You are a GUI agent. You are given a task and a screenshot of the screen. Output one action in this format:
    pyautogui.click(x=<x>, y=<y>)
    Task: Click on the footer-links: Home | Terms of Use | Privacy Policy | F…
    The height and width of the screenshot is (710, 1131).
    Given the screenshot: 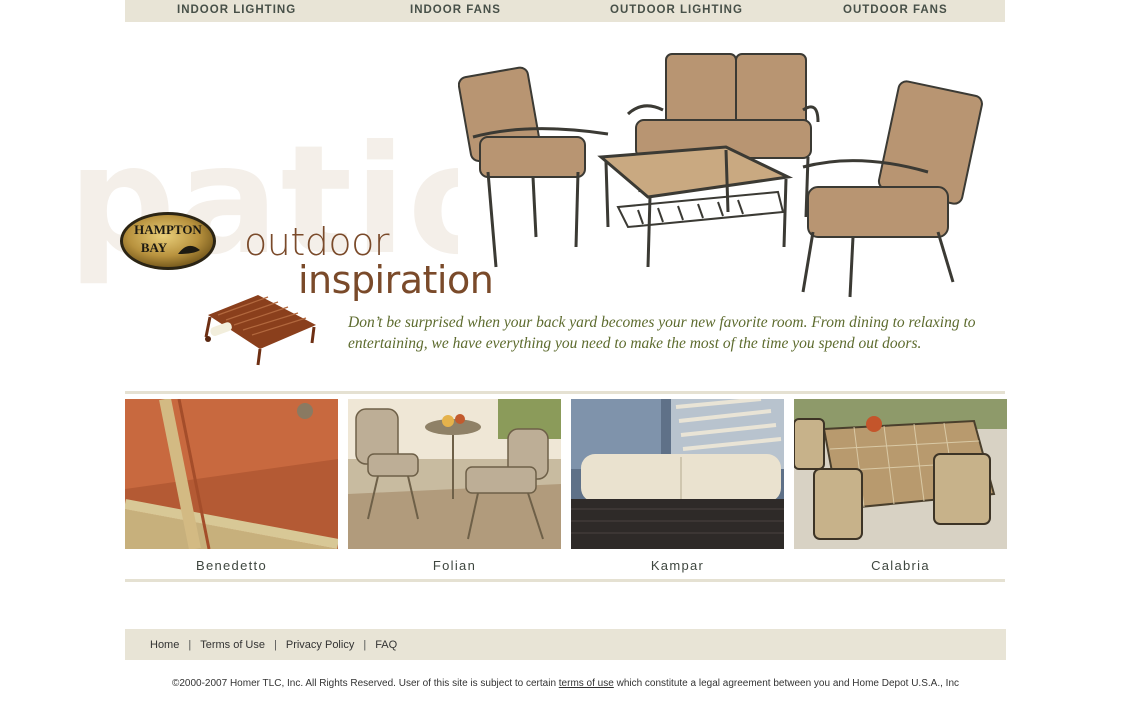 What is the action you would take?
    pyautogui.click(x=273, y=645)
    